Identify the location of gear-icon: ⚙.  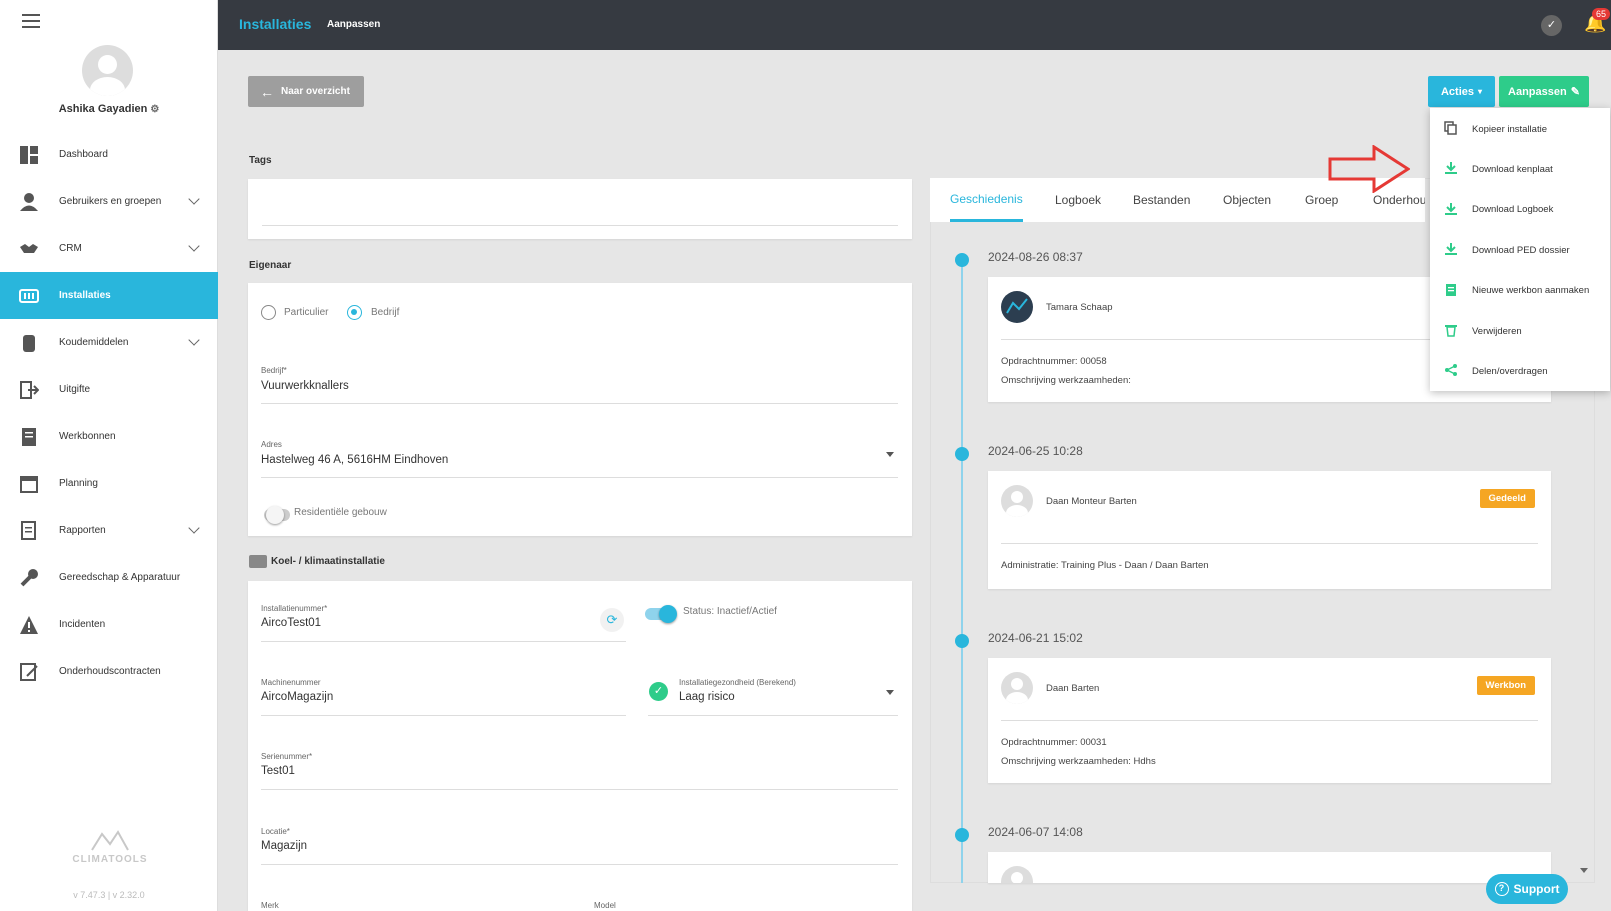
(154, 109).